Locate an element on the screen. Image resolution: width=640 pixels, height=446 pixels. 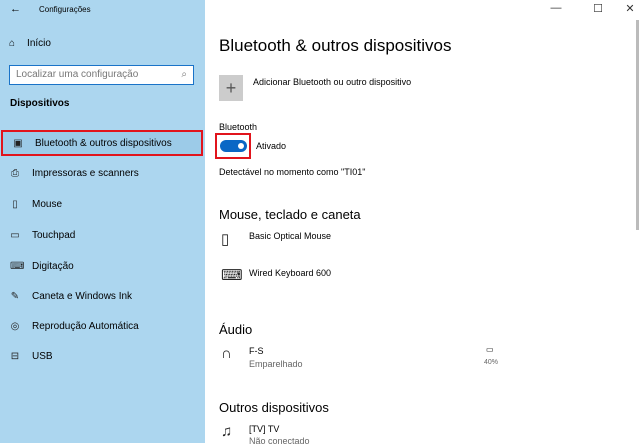
sidebar-item-touchpad: ▭ Touchpad is located at coordinates (102, 235).